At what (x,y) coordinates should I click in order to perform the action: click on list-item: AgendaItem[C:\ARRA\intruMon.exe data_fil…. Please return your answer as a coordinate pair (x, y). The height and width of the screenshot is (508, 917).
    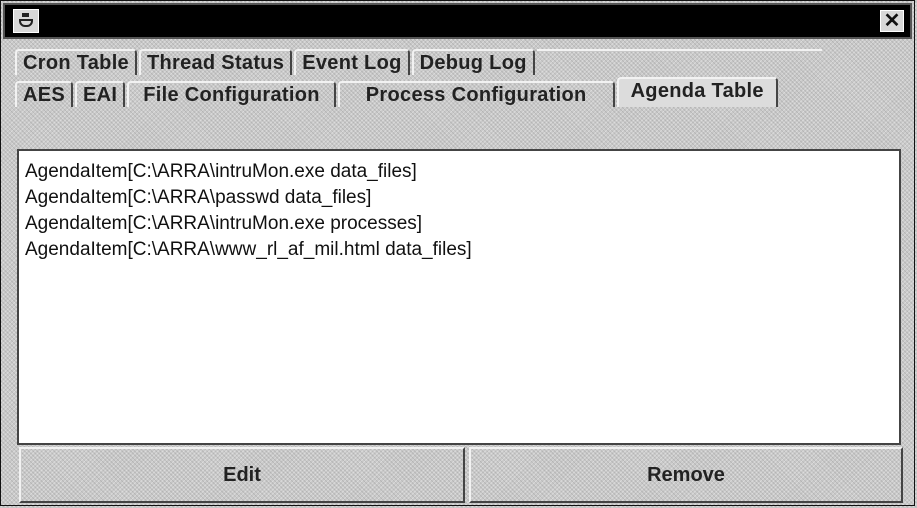
    Looking at the image, I should click on (459, 172).